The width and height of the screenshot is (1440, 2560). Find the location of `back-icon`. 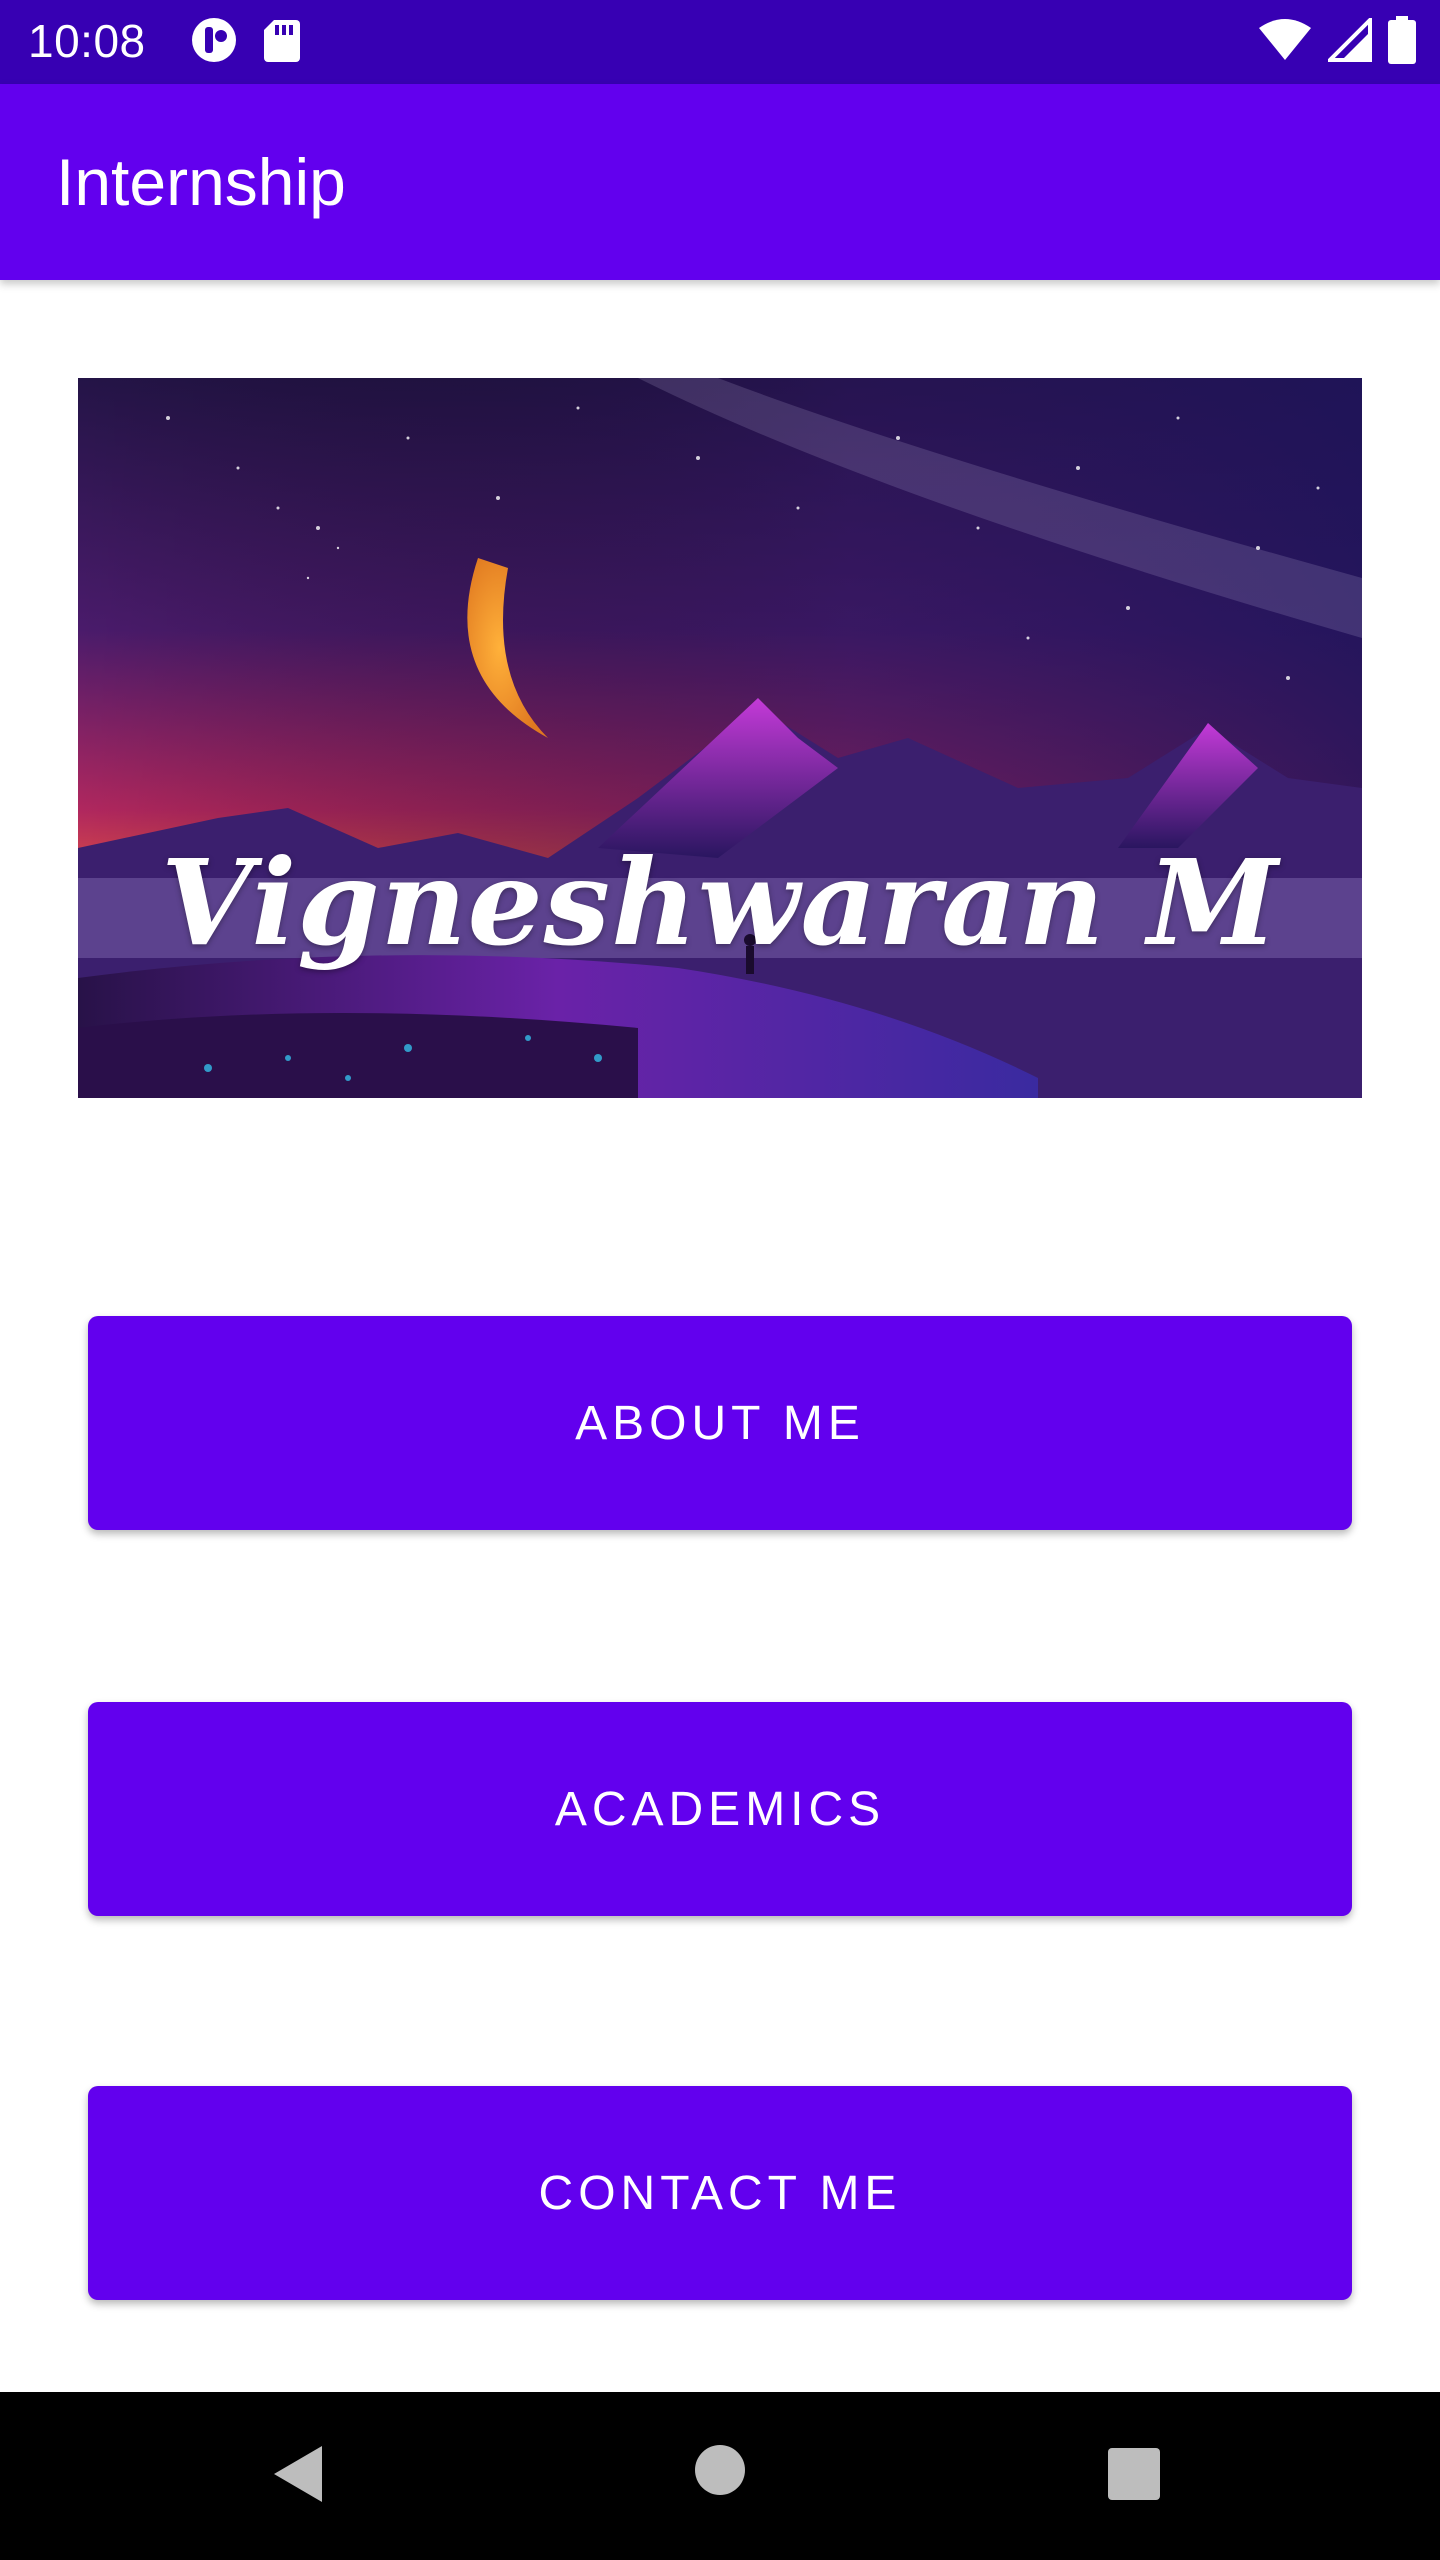

back-icon is located at coordinates (298, 2476).